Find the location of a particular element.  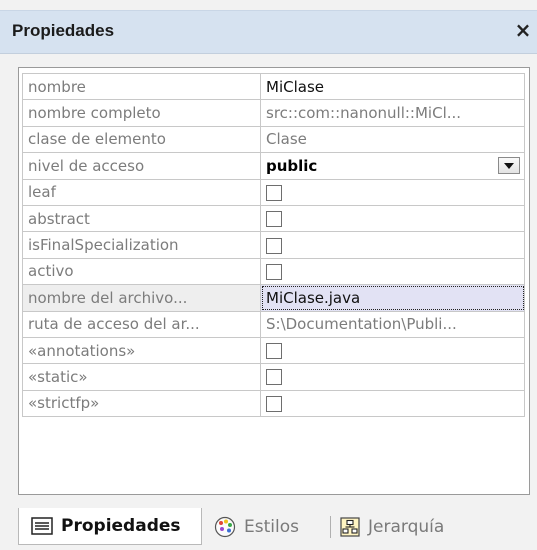

close-button: × is located at coordinates (523, 30).